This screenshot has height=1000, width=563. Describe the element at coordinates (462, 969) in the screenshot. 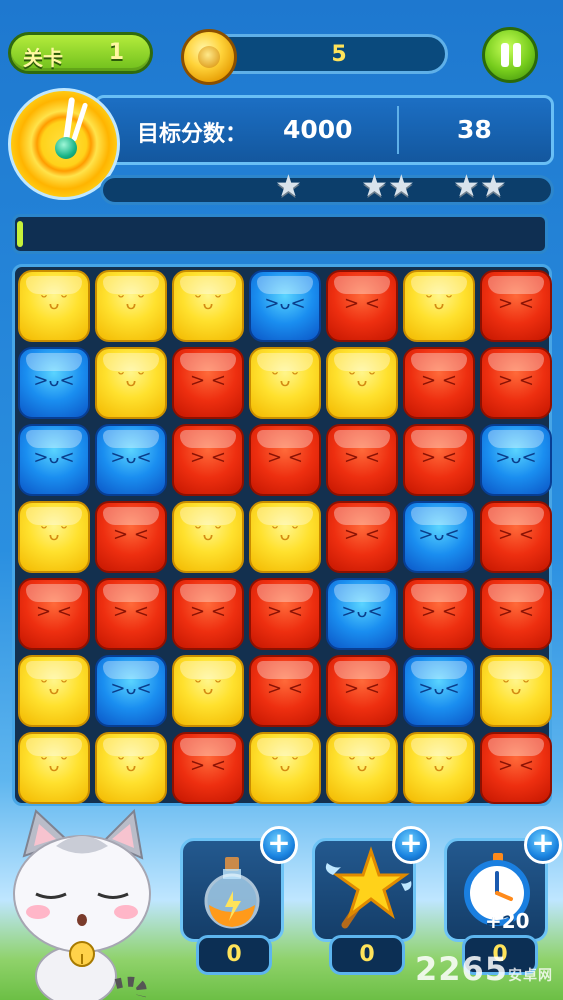

I see `watermark-text: 2265` at that location.